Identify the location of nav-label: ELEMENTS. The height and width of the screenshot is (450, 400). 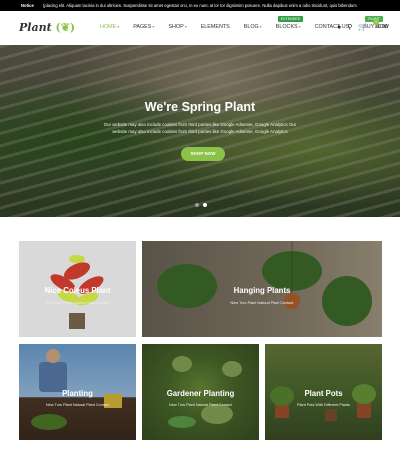
(215, 27).